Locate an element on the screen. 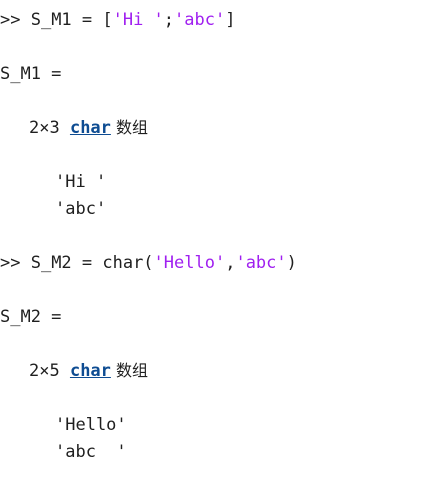 Image resolution: width=447 pixels, height=477 pixels. command-line-2: >> S_M2 = char('Hello','abc') is located at coordinates (148, 263).